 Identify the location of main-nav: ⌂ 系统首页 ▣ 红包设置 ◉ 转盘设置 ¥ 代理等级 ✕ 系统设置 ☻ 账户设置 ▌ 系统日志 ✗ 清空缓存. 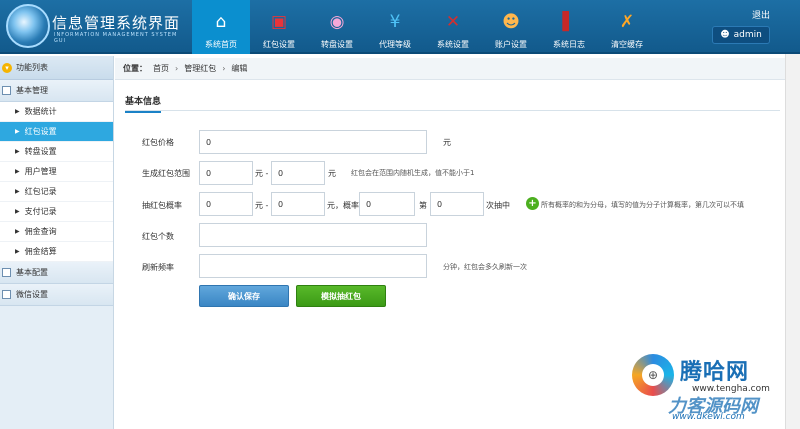
(424, 27).